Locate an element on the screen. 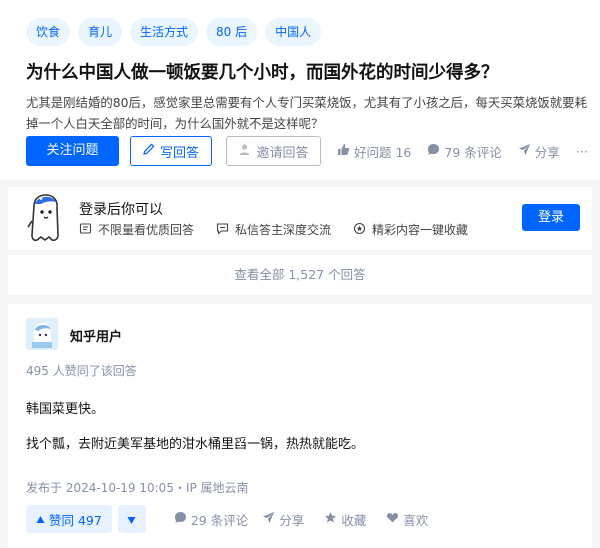 This screenshot has height=548, width=600. login-feature-label: 精彩内容一键收藏 is located at coordinates (420, 230).